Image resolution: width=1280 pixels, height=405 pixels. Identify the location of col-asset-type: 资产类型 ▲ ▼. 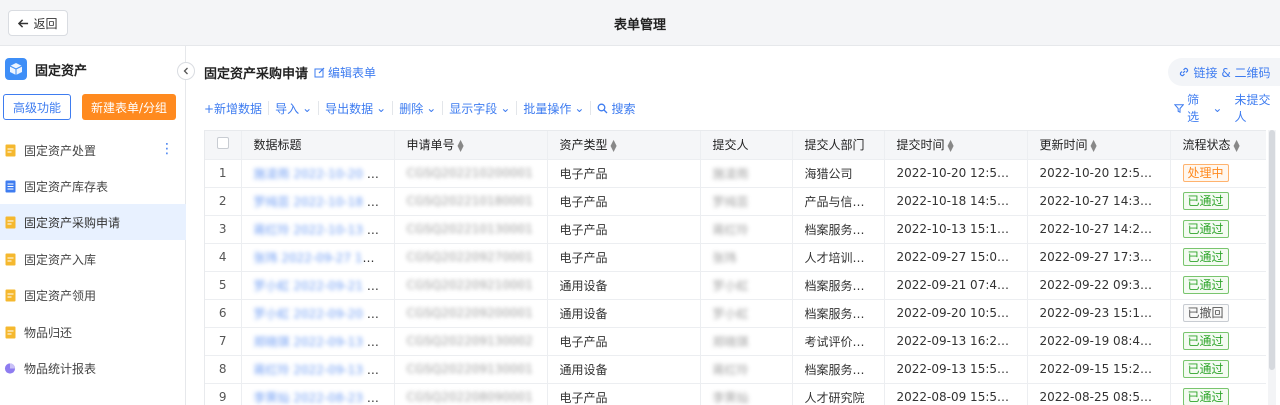
(624, 145).